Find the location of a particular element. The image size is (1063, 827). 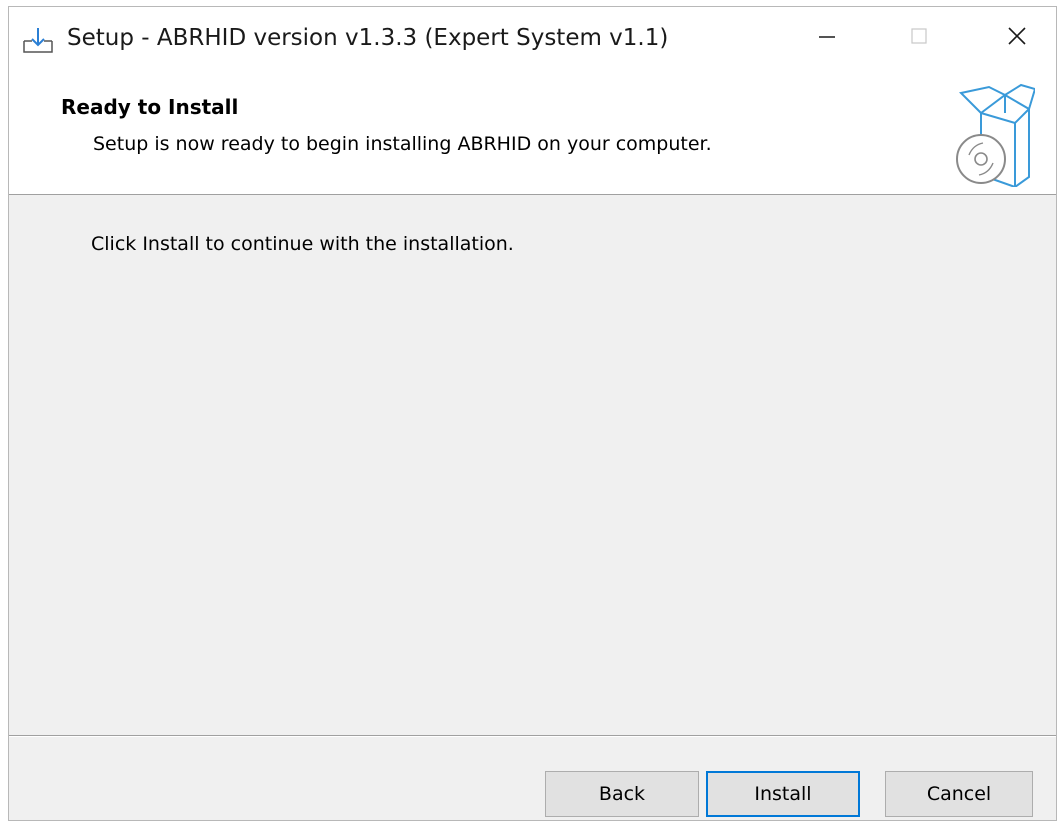

install-button: Install is located at coordinates (783, 794).